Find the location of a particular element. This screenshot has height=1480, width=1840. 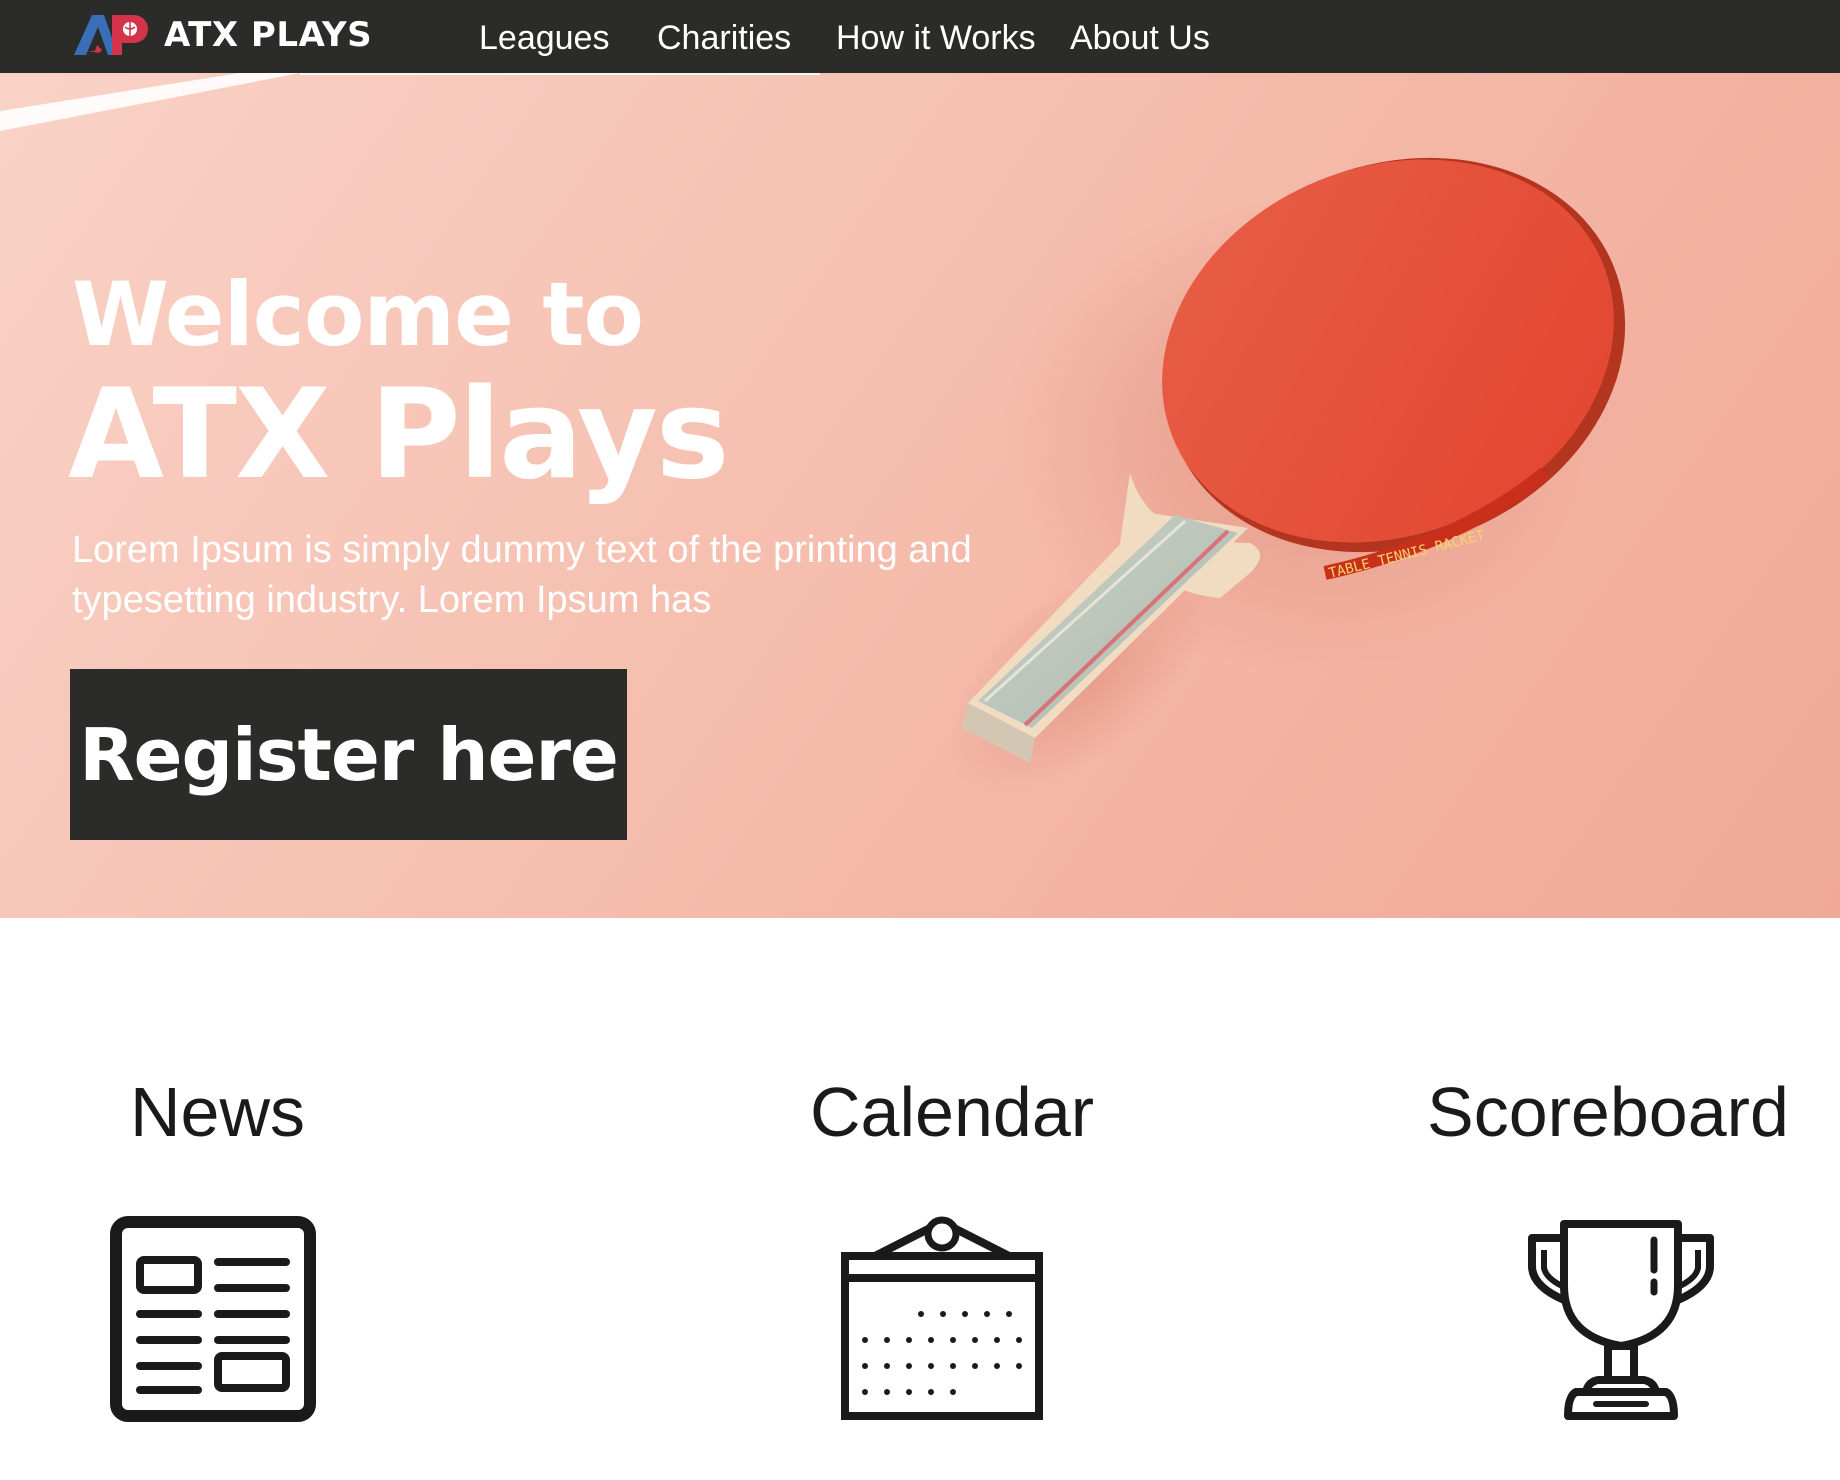

nav-link-how-it-works: How it Works is located at coordinates (936, 38).